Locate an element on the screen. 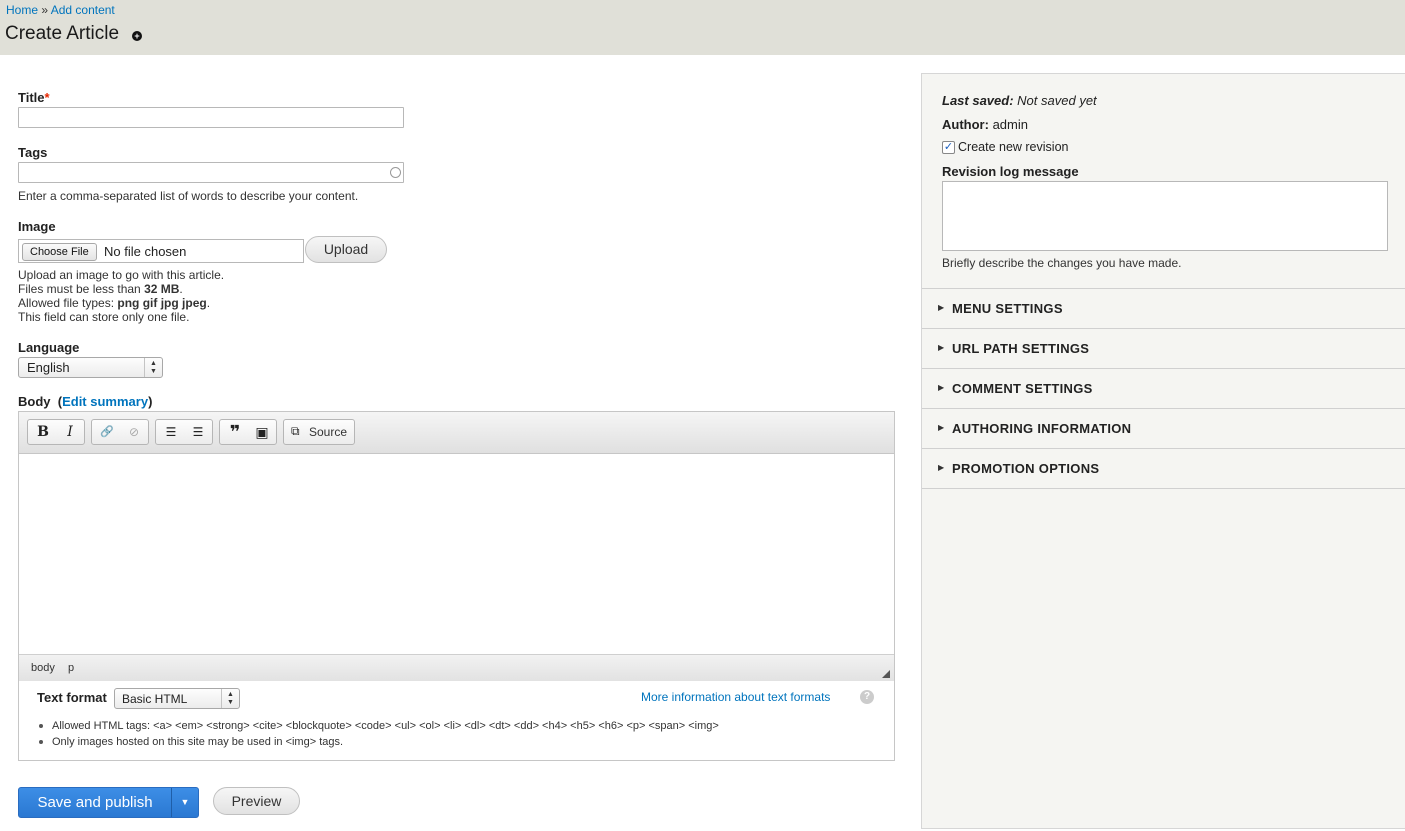  title-input is located at coordinates (211, 117).